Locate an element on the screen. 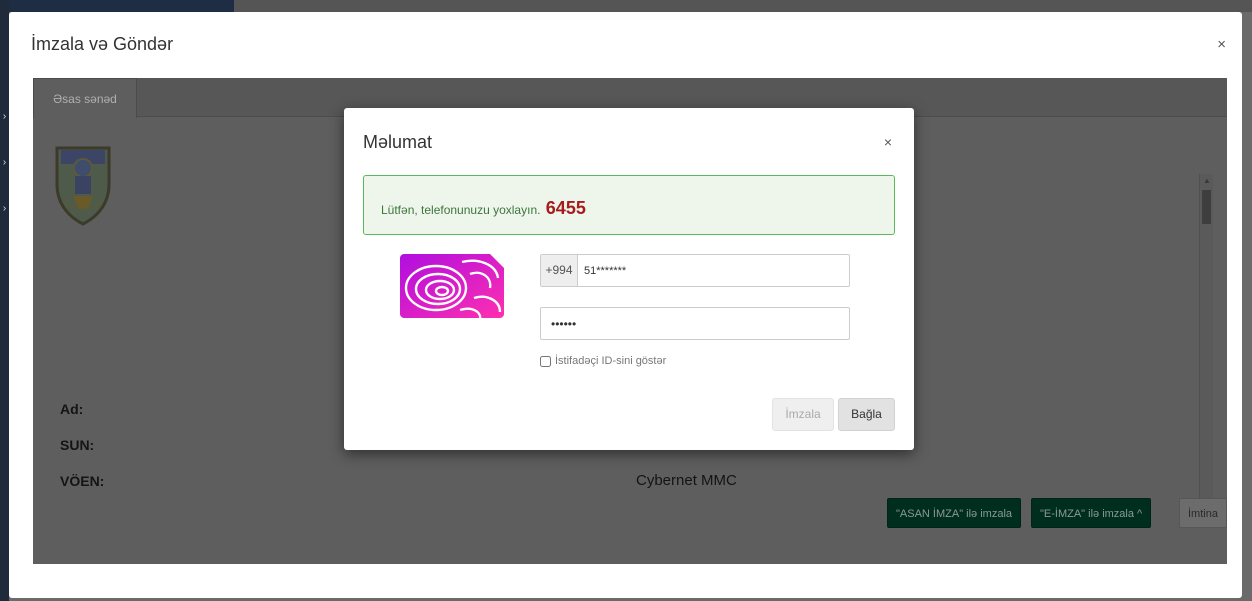 This screenshot has width=1252, height=601. document-scrollbar: ▲ ▼ is located at coordinates (1206, 351).